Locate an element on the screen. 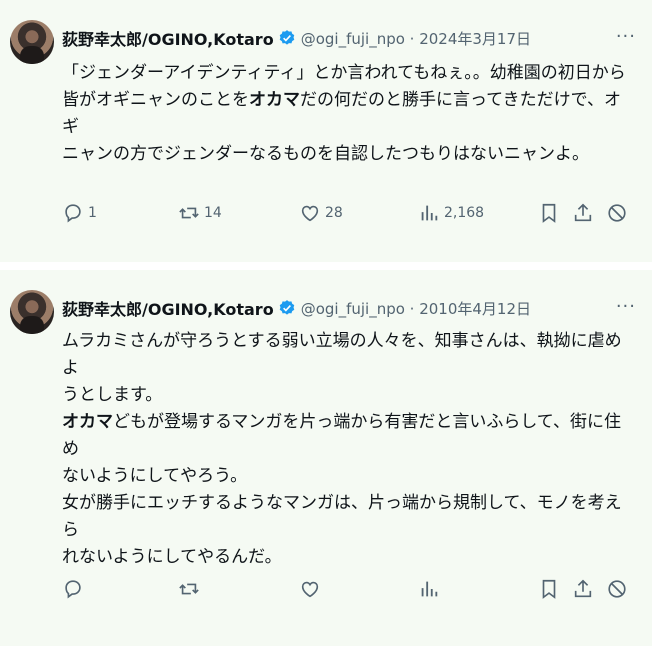  text-run: 「ジェンダーアイデンティティ」とか言われてもねぇ。。幼稚園の初日から is located at coordinates (344, 73).